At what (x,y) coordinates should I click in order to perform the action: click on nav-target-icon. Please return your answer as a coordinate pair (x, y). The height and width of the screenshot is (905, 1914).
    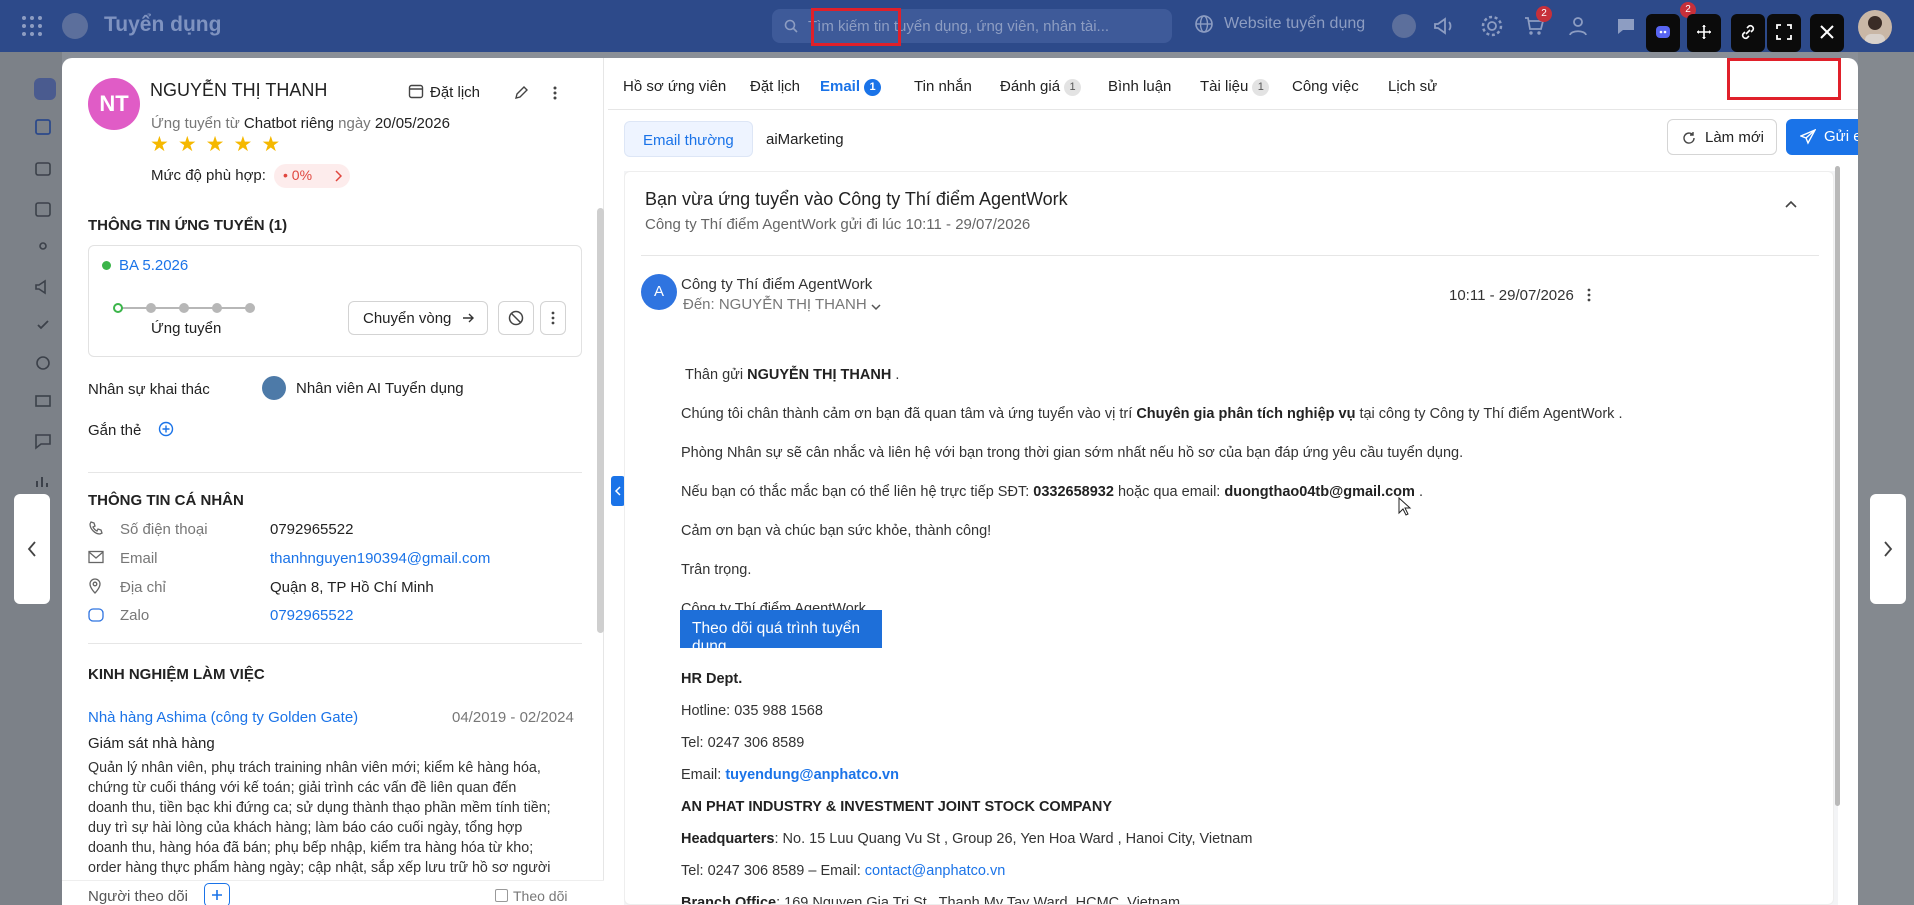
    Looking at the image, I should click on (43, 363).